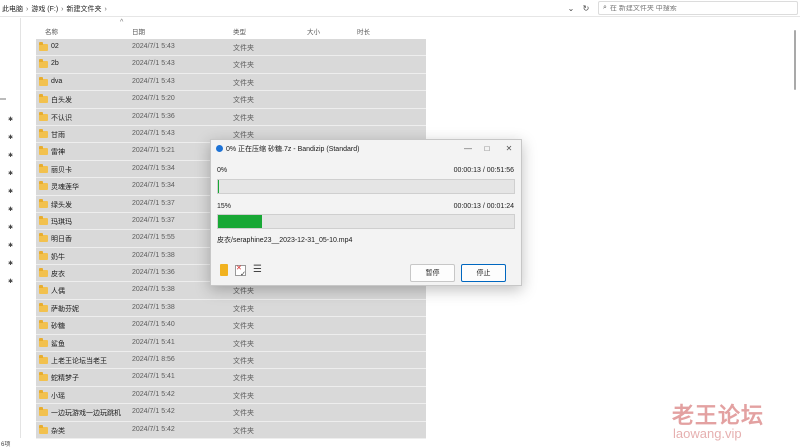 This screenshot has width=800, height=447. What do you see at coordinates (122, 22) in the screenshot?
I see `sort-ascending-icon: ^` at bounding box center [122, 22].